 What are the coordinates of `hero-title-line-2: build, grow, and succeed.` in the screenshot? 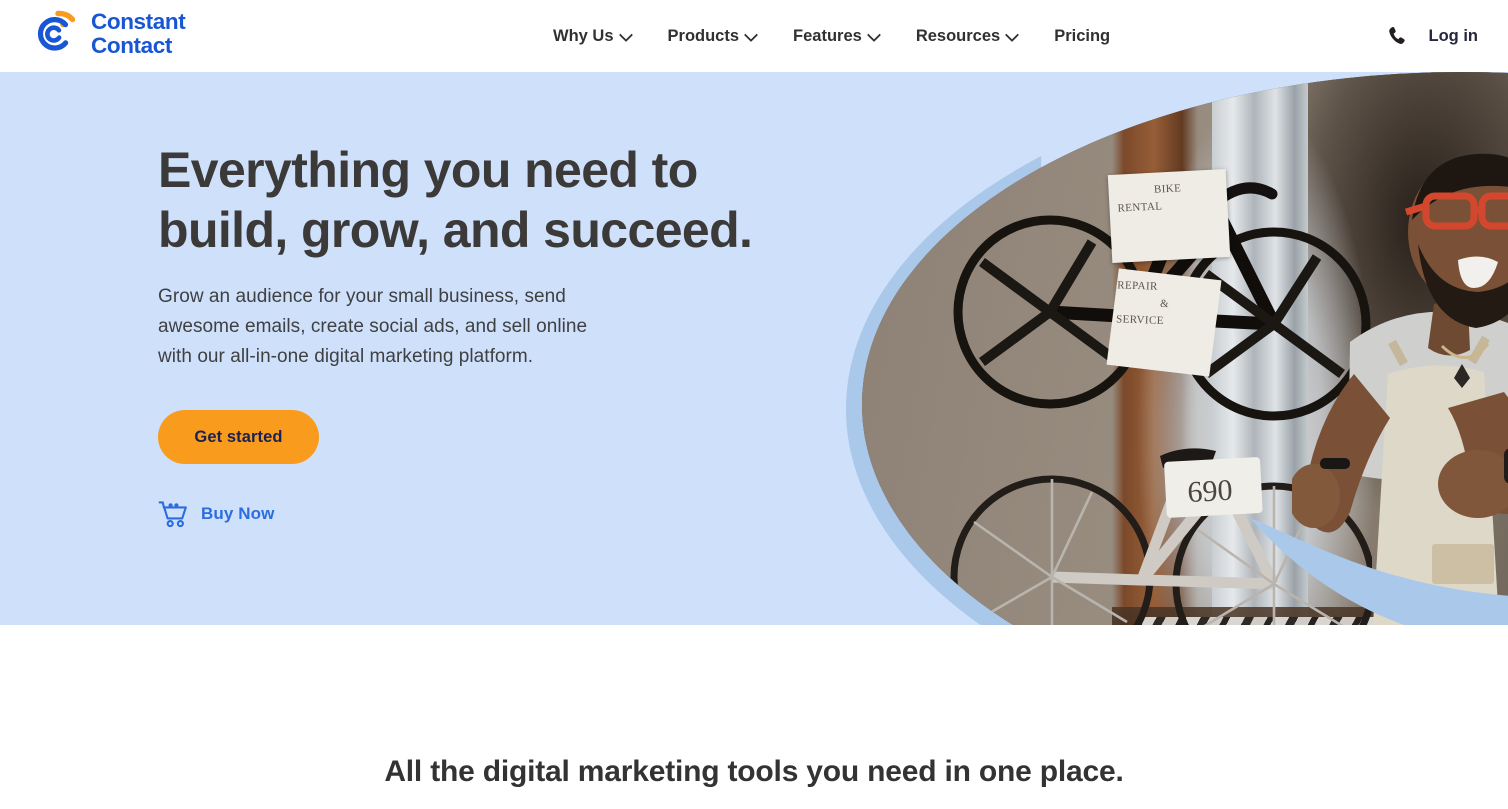 It's located at (455, 230).